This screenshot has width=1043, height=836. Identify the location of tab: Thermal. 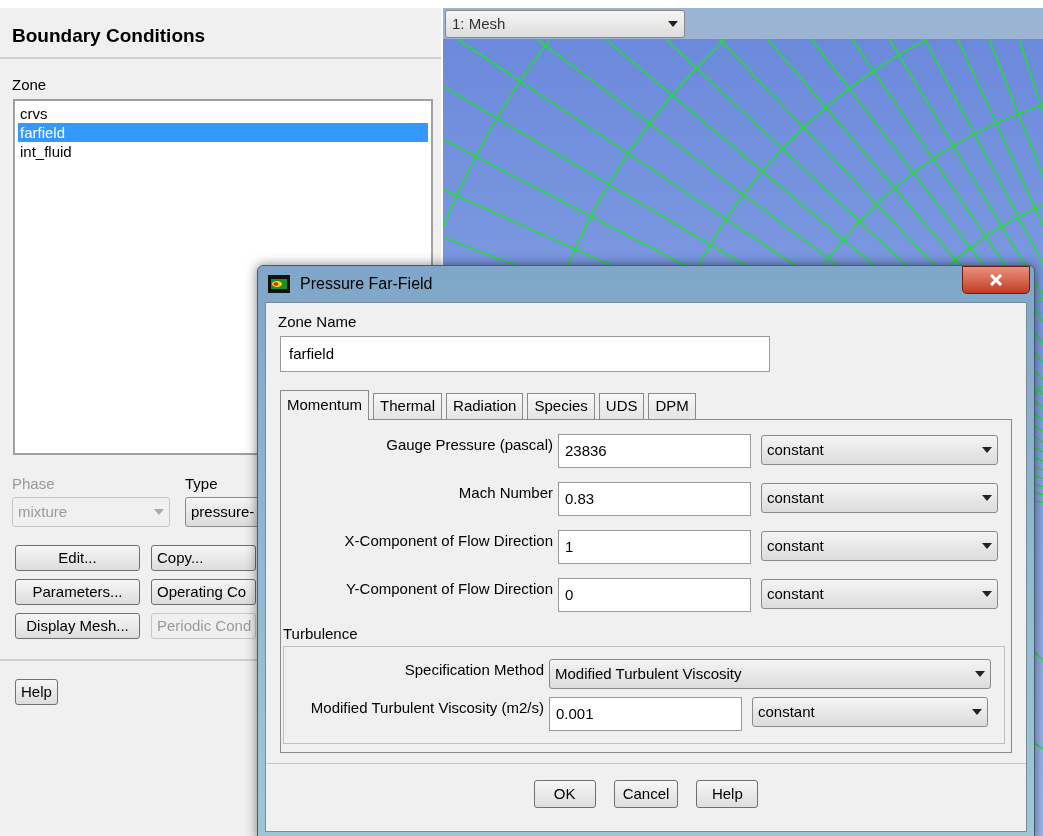
(408, 406).